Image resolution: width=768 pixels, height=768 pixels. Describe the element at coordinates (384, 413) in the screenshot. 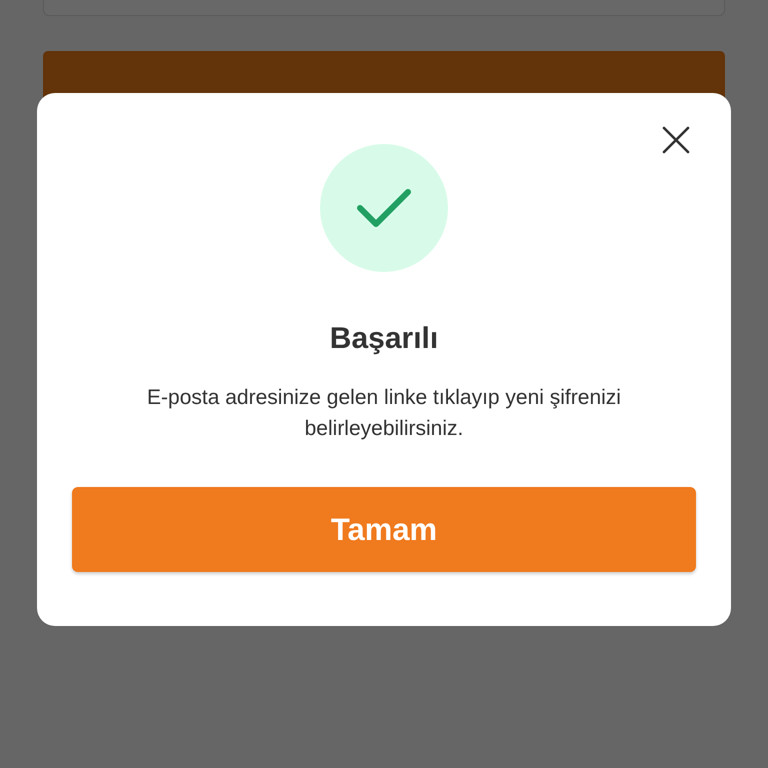

I see `dialog-message: E-posta adresinize gelen linke tıklayıp yeni şifrenizi belirleyebilirsiniz.` at that location.